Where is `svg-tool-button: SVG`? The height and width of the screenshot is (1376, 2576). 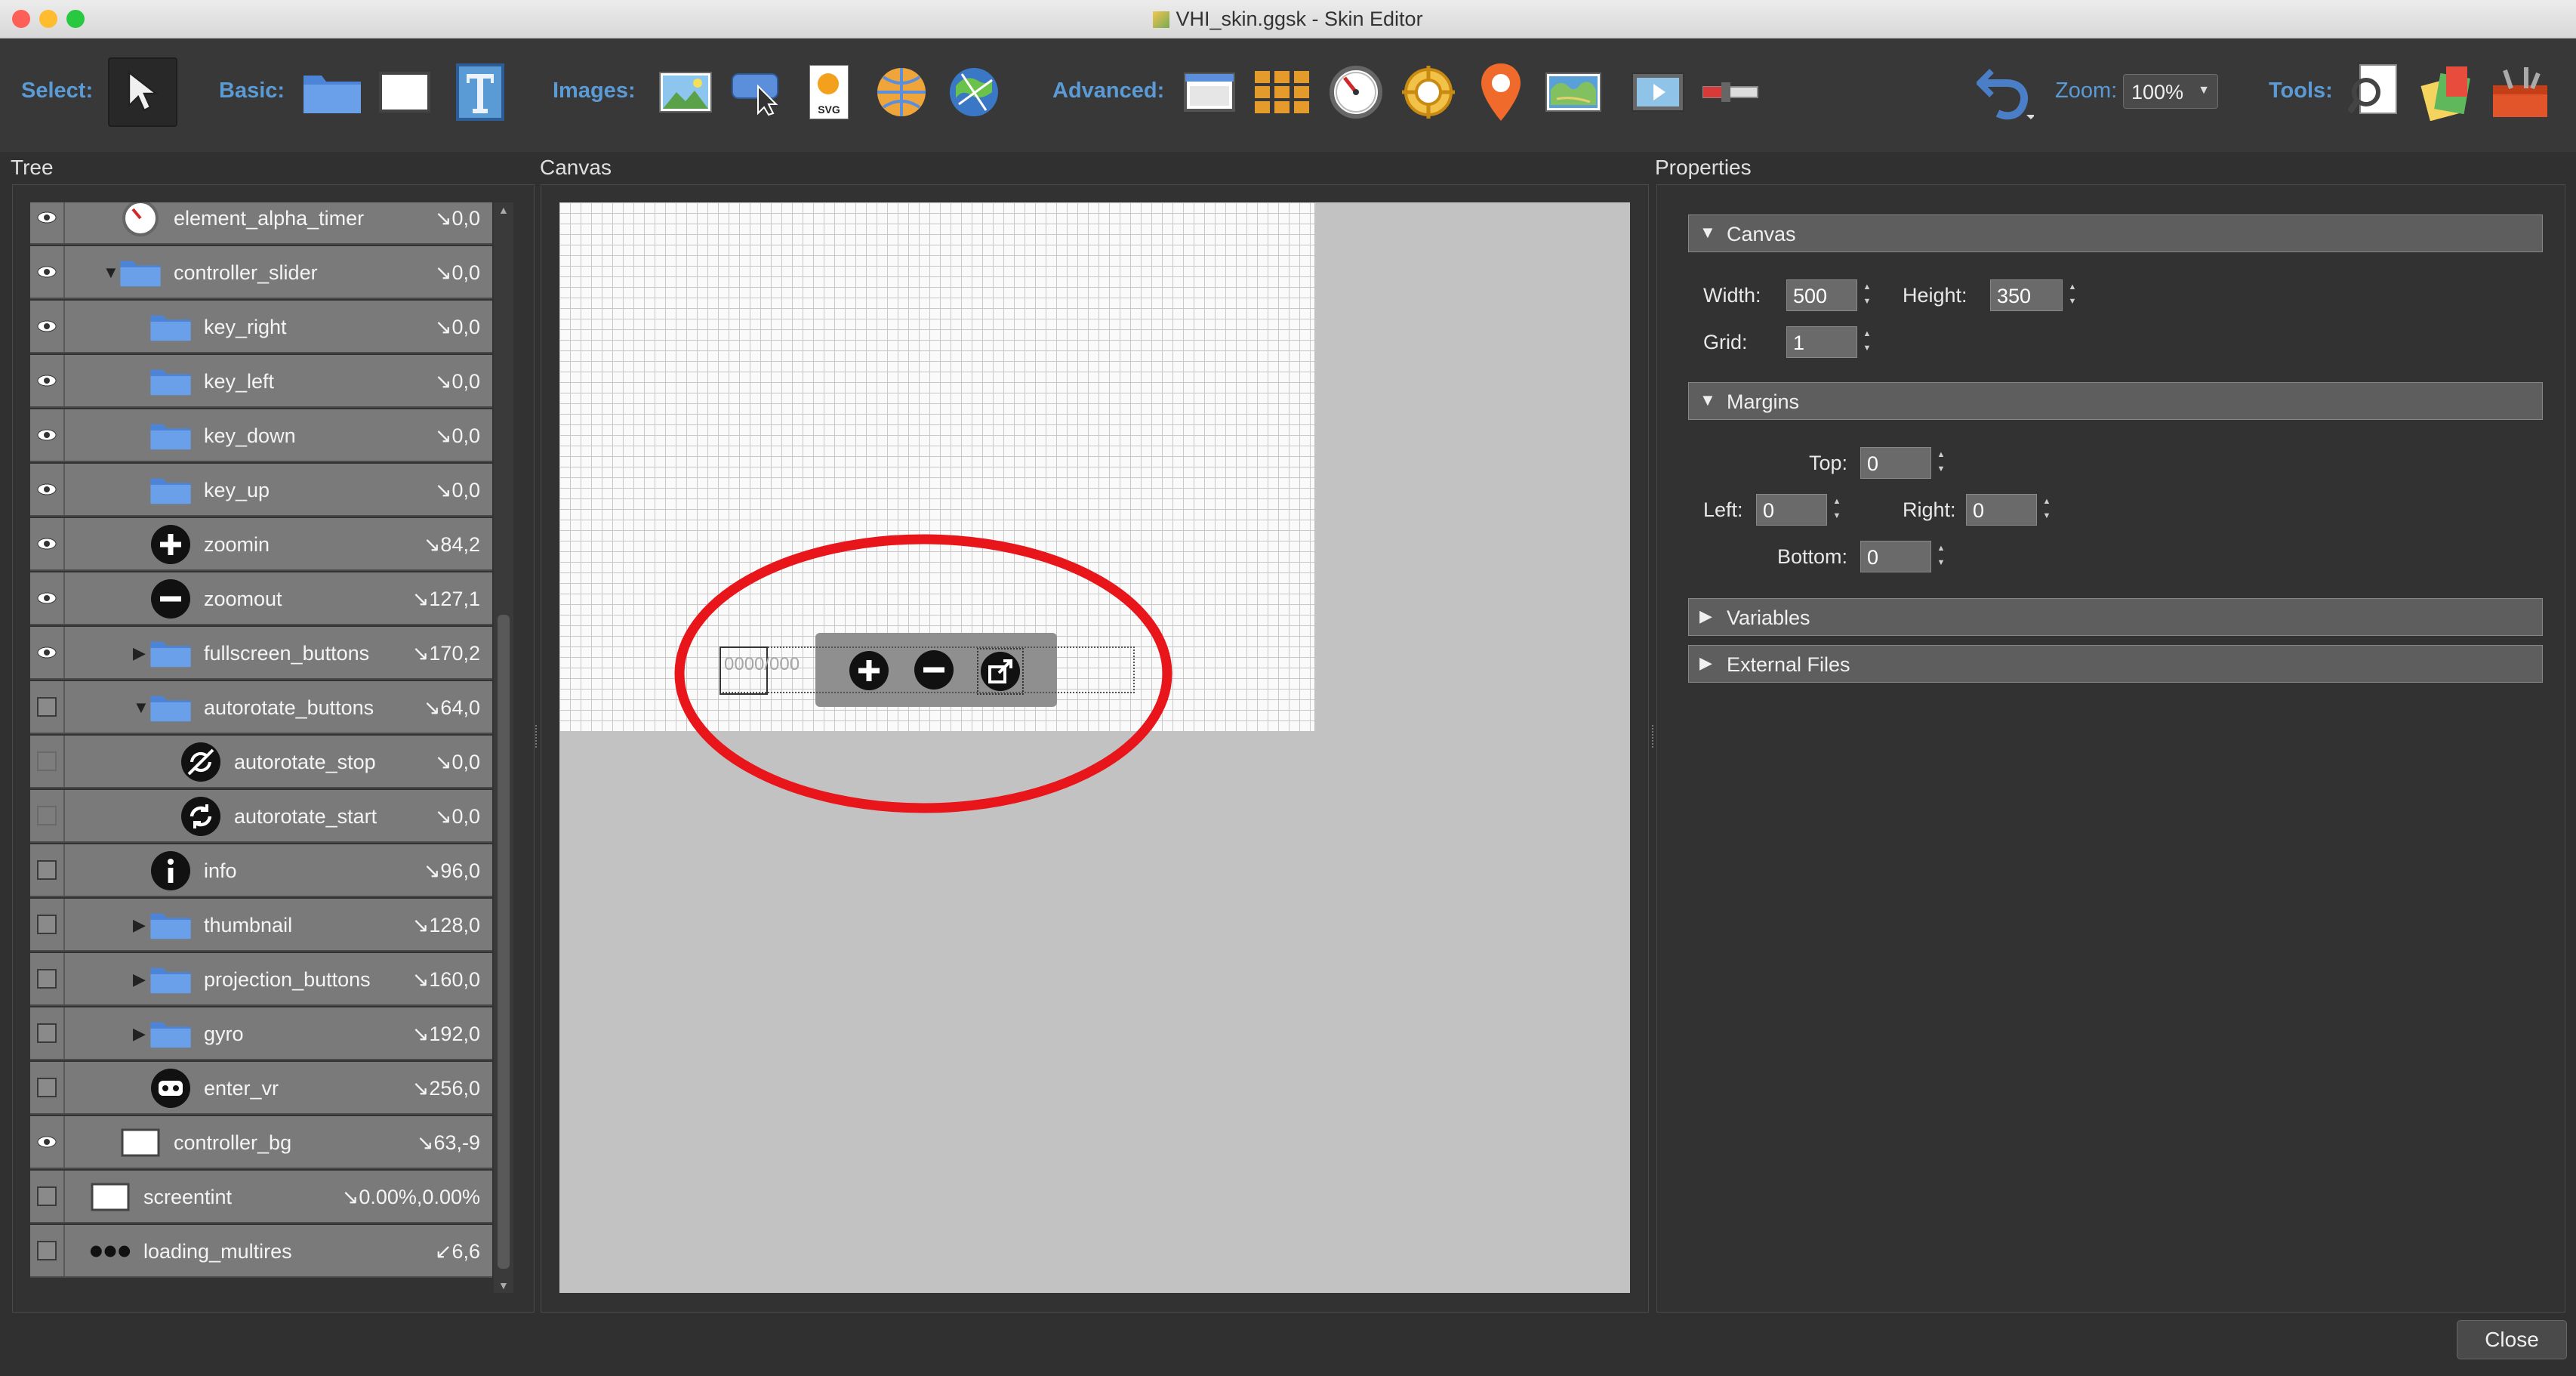
svg-tool-button: SVG is located at coordinates (829, 92).